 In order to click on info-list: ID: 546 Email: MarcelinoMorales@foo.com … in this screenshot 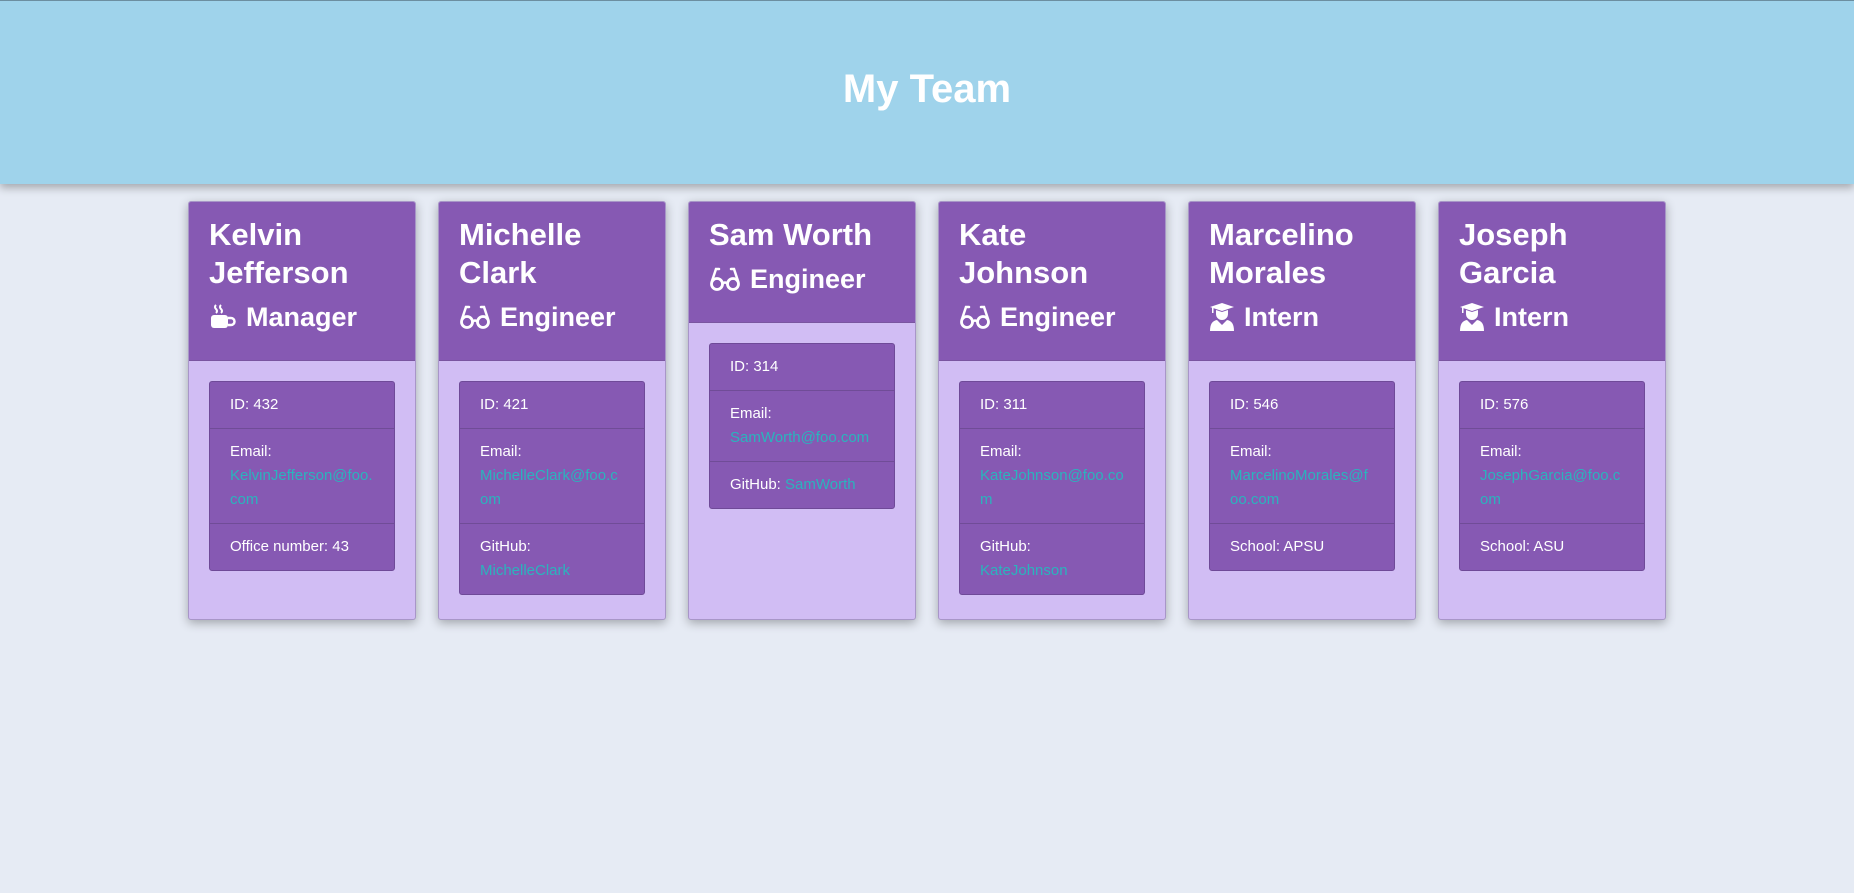, I will do `click(1302, 476)`.